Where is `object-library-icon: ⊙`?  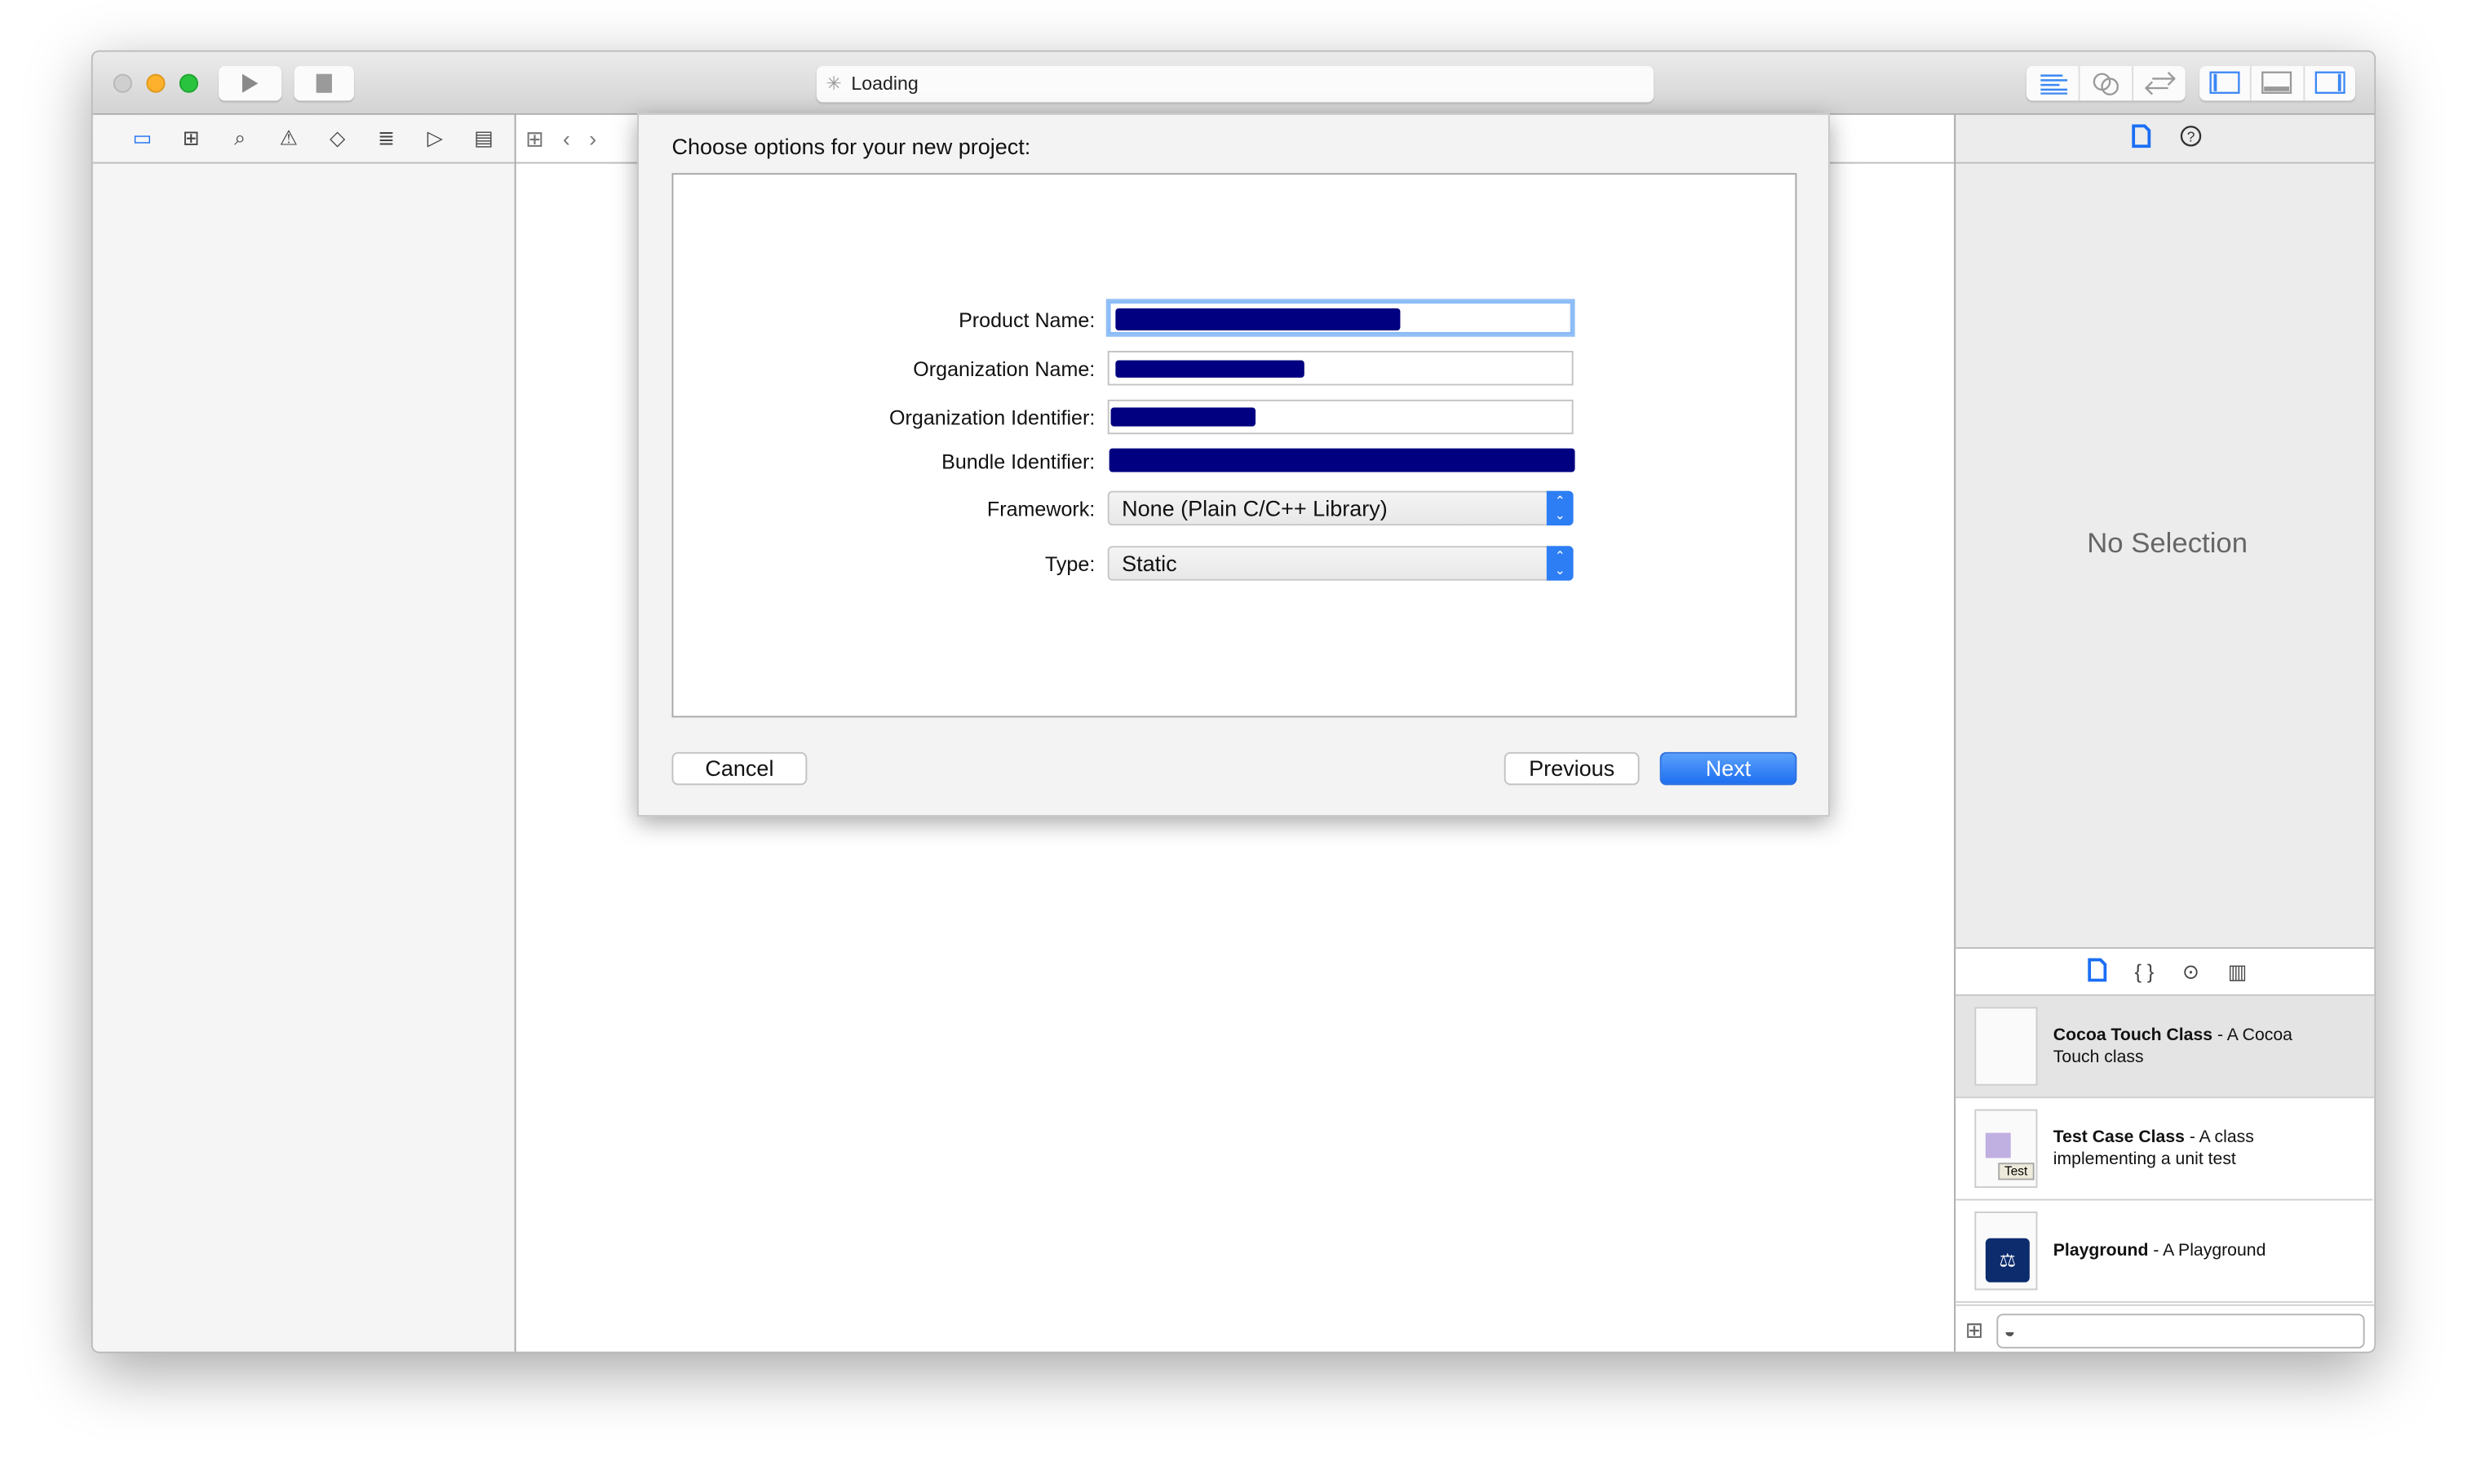
object-library-icon: ⊙ is located at coordinates (2190, 971).